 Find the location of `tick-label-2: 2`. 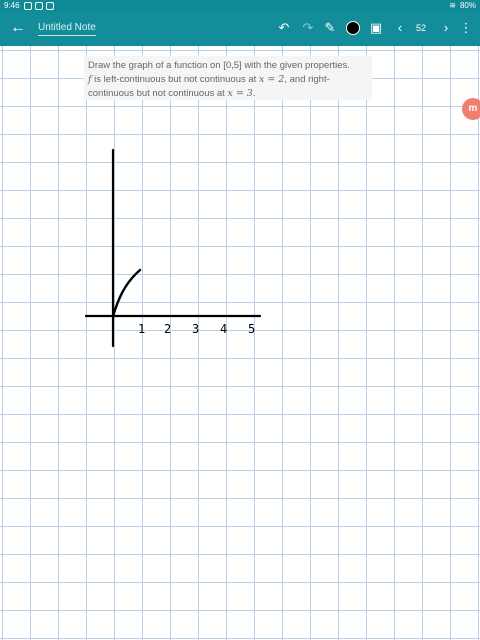

tick-label-2: 2 is located at coordinates (167, 329).